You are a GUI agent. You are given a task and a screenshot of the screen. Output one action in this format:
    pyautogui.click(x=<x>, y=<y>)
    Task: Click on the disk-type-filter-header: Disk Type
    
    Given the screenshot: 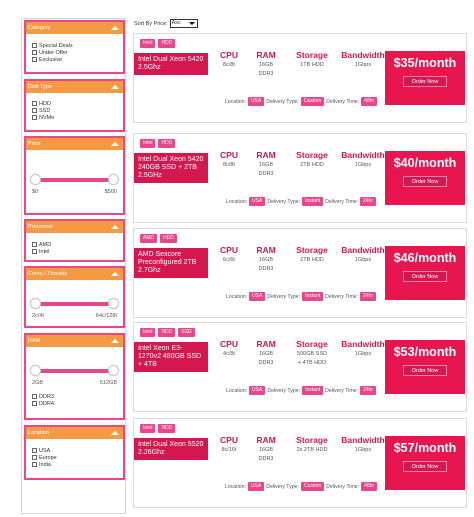 What is the action you would take?
    pyautogui.click(x=74, y=87)
    